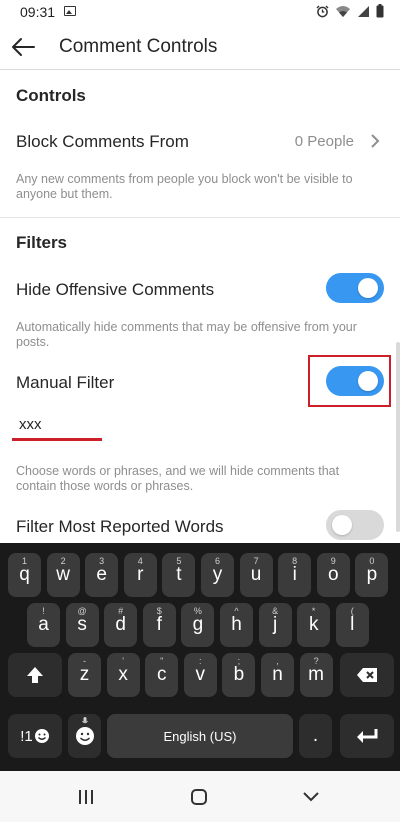  I want to click on space-key: English (US), so click(200, 736).